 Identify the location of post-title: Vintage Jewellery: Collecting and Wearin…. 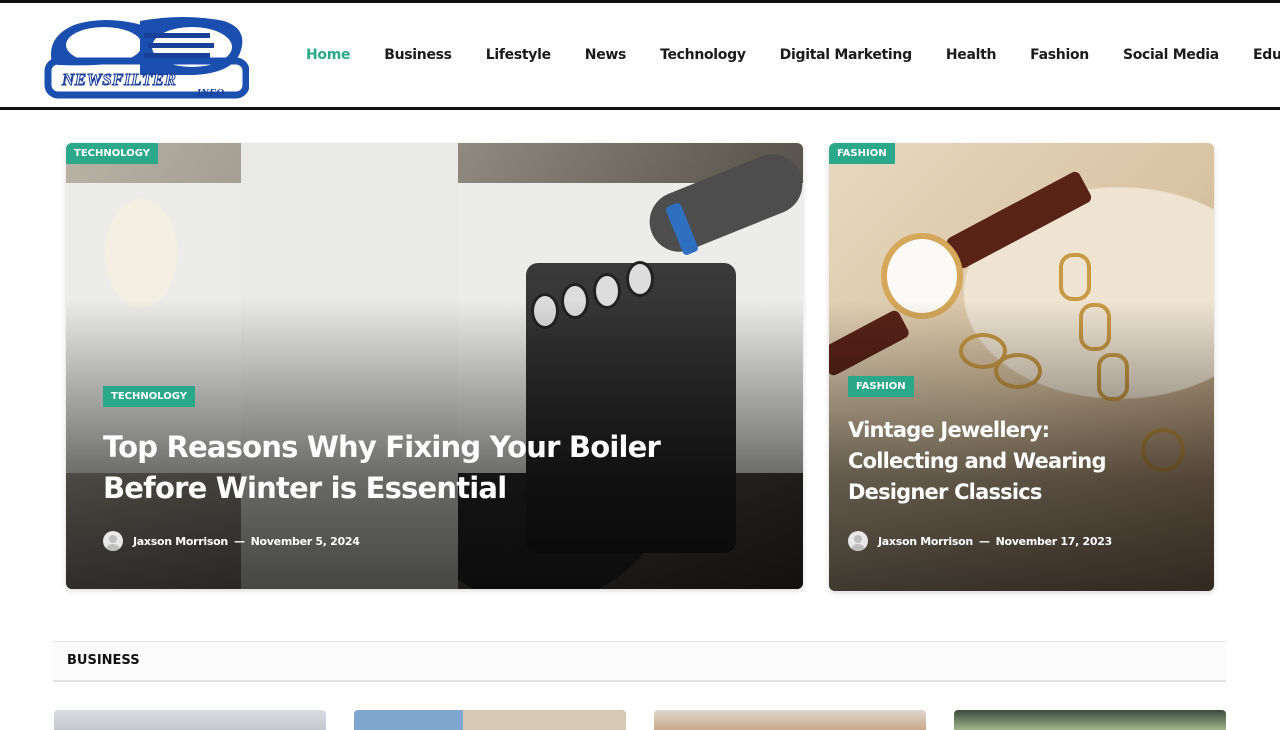
(1018, 461).